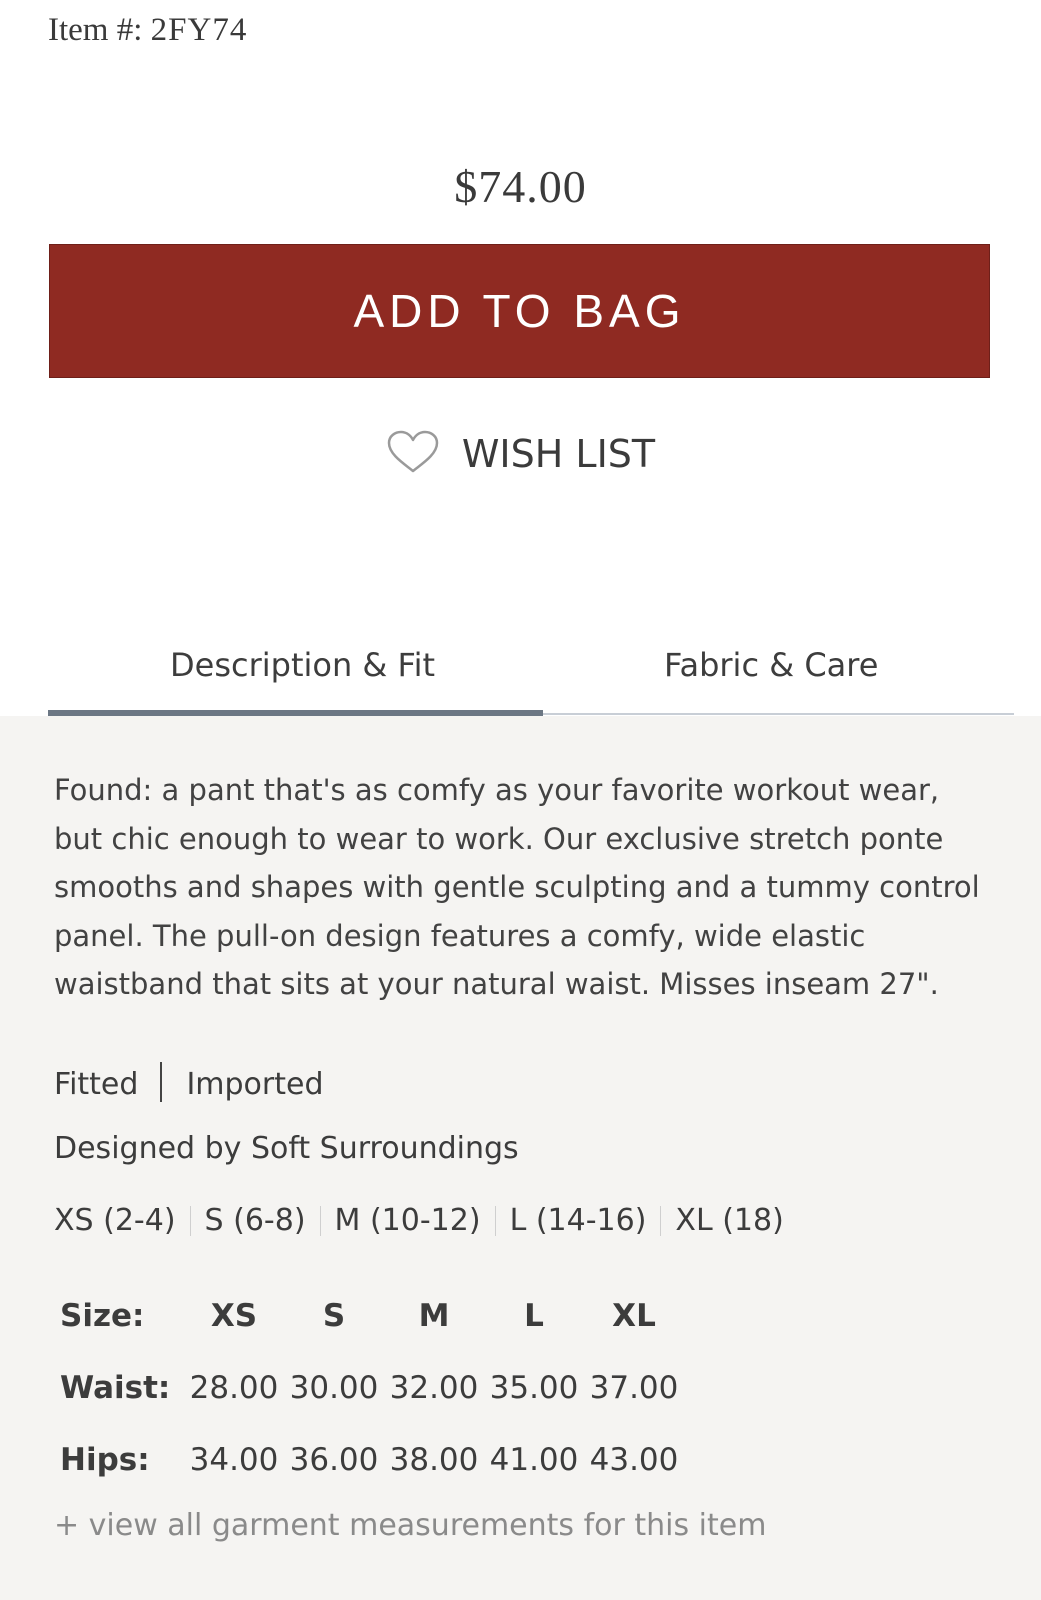  What do you see at coordinates (334, 1388) in the screenshot?
I see `table-cell: 30.00` at bounding box center [334, 1388].